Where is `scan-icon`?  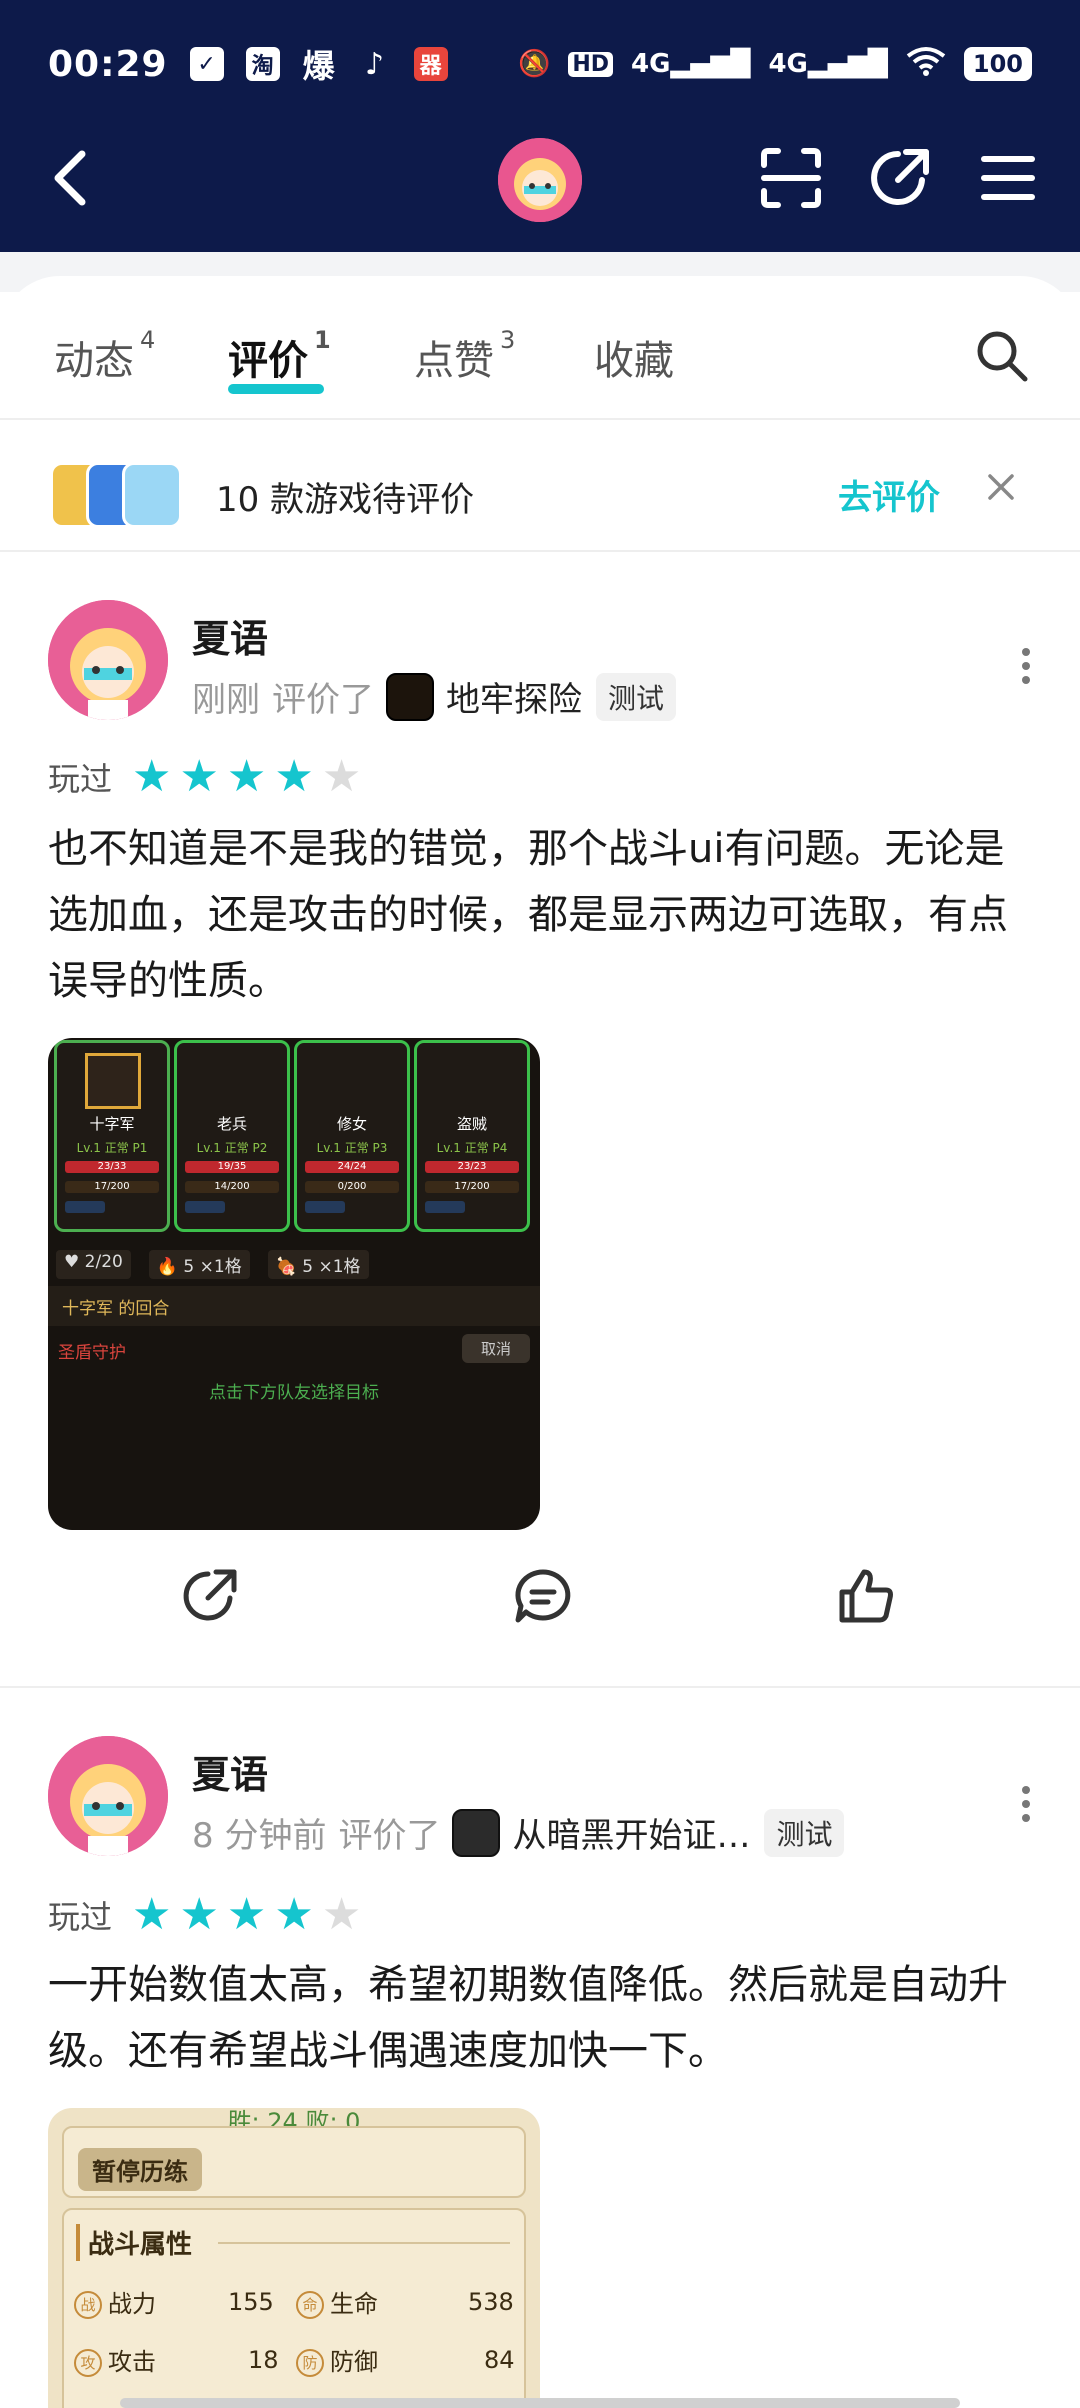 scan-icon is located at coordinates (791, 180).